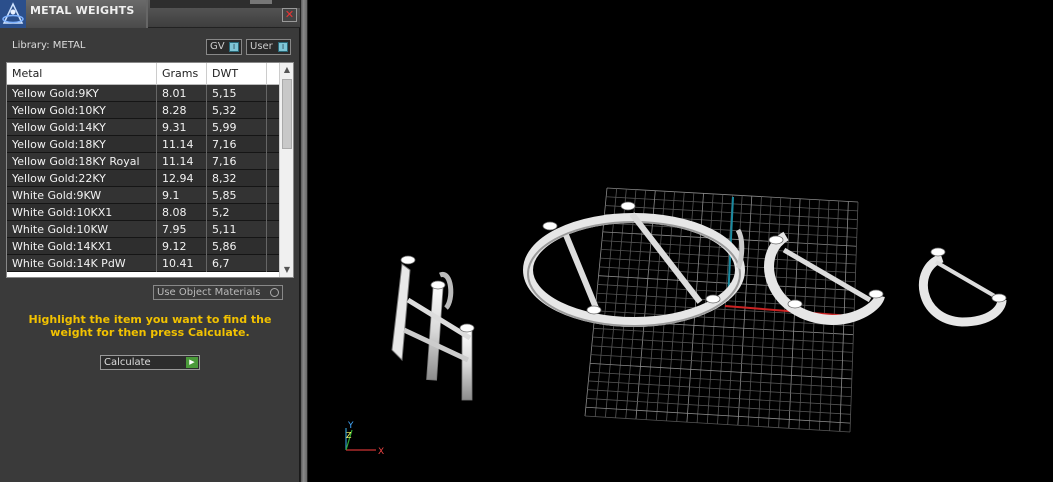 The height and width of the screenshot is (482, 1053). Describe the element at coordinates (182, 93) in the screenshot. I see `grams-cell: 8.01` at that location.